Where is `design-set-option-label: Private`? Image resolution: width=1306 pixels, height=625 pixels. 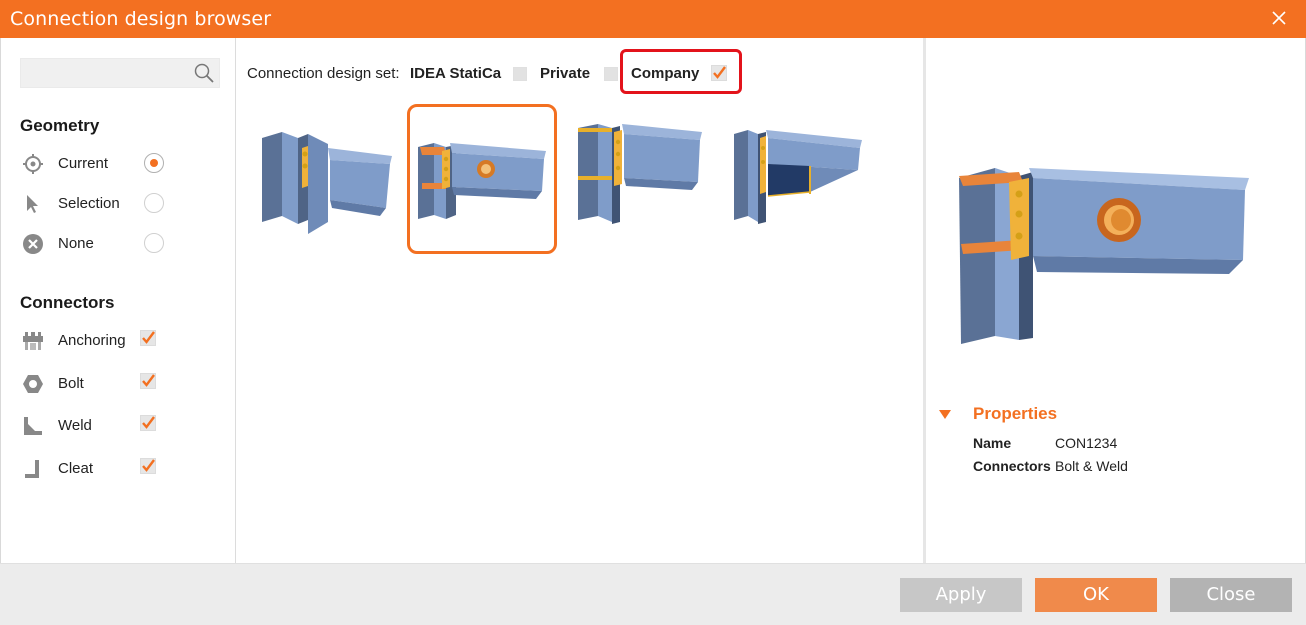
design-set-option-label: Private is located at coordinates (565, 73).